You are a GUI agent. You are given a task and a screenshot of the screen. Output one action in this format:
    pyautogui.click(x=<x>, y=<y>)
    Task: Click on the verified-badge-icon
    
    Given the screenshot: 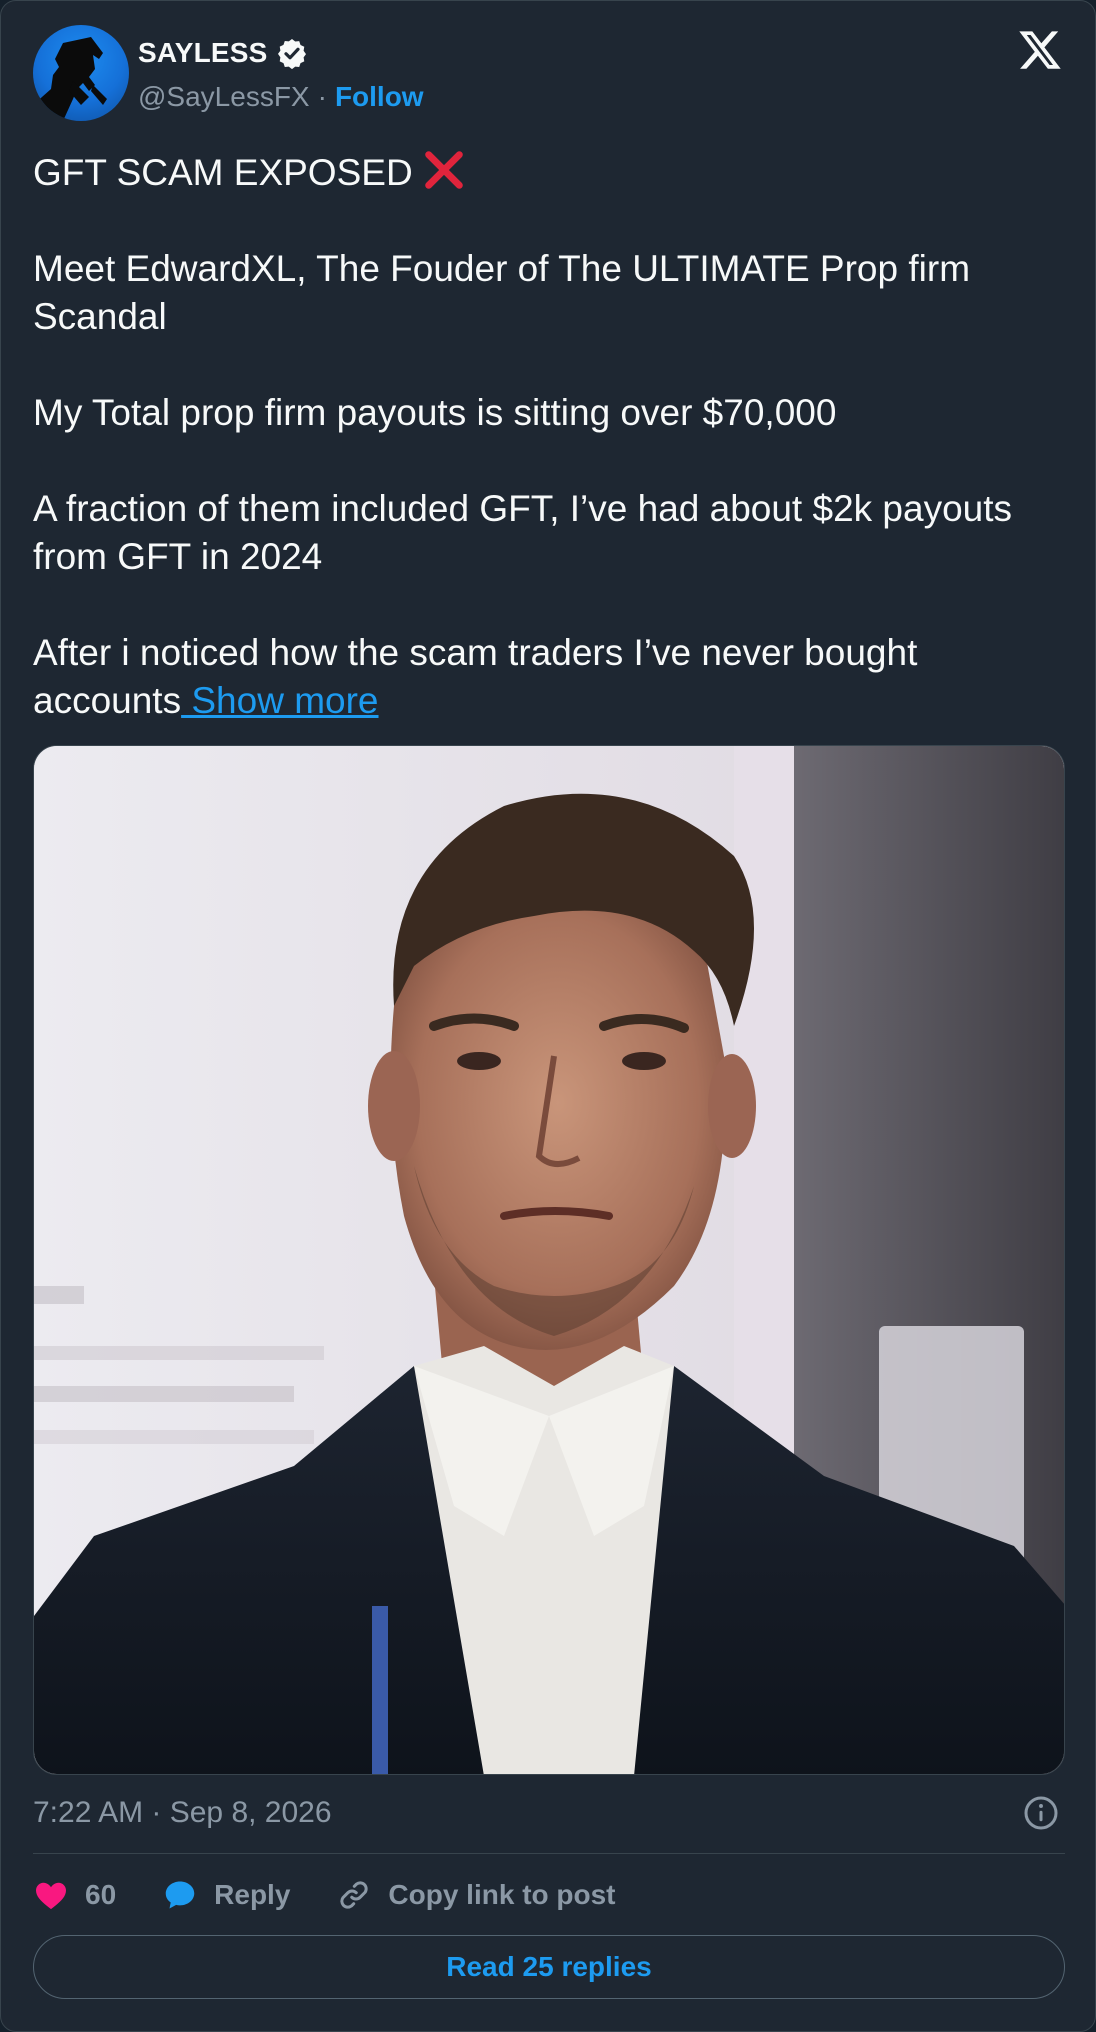 What is the action you would take?
    pyautogui.click(x=292, y=53)
    